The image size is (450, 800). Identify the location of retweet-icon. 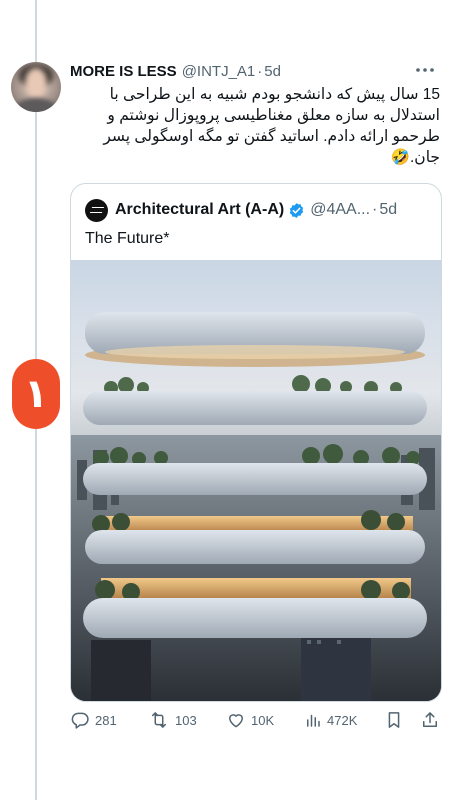
(161, 720).